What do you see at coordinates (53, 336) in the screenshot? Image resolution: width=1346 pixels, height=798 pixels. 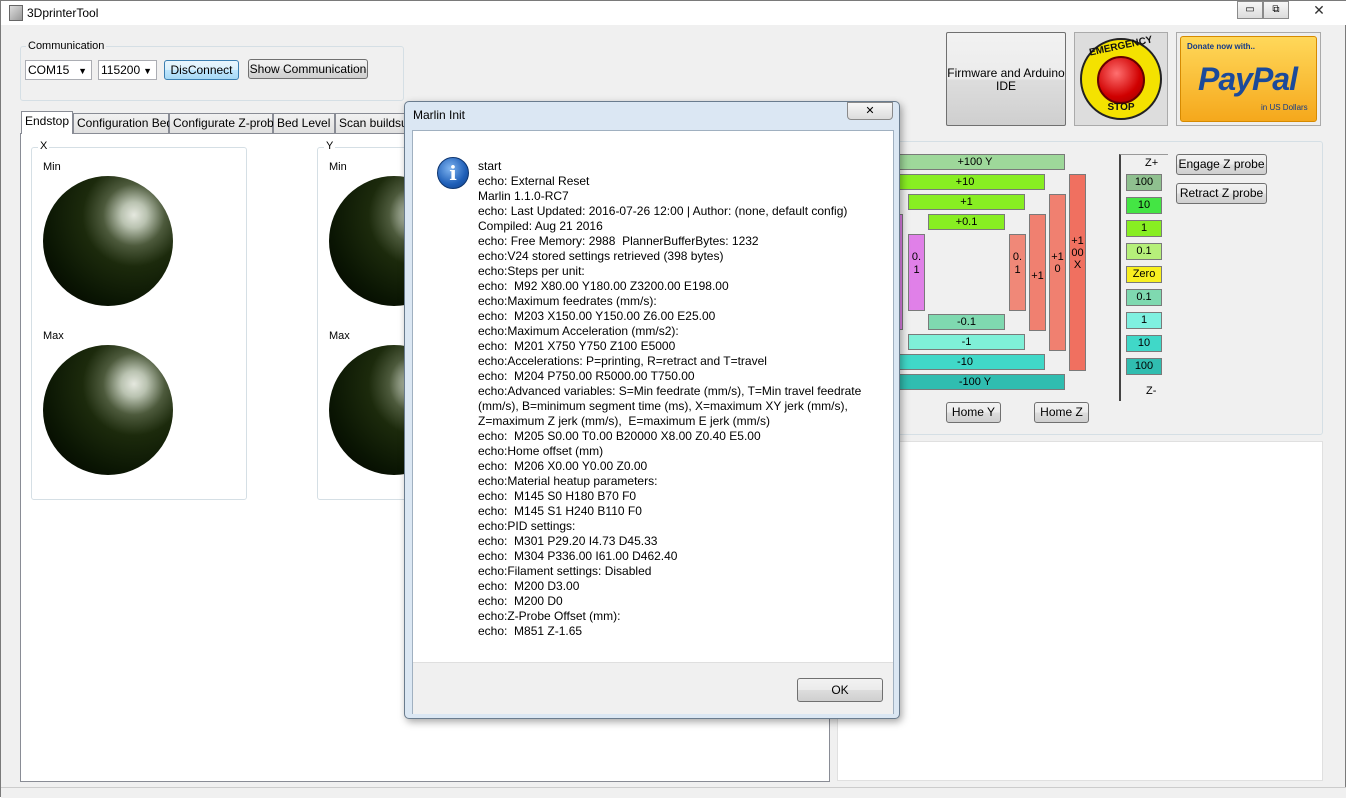 I see `endstop-x-max-label: Max` at bounding box center [53, 336].